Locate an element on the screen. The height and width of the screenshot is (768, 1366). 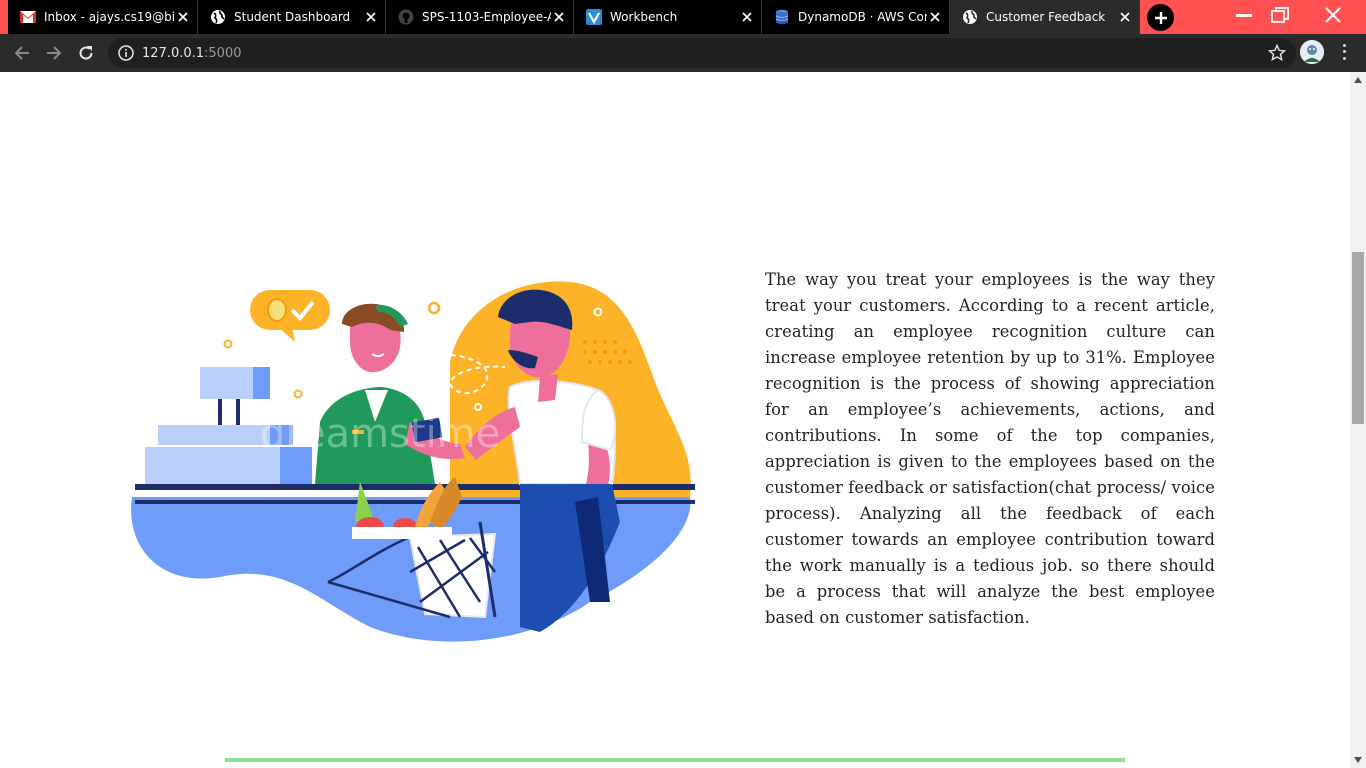
close-window-button is located at coordinates (1333, 15).